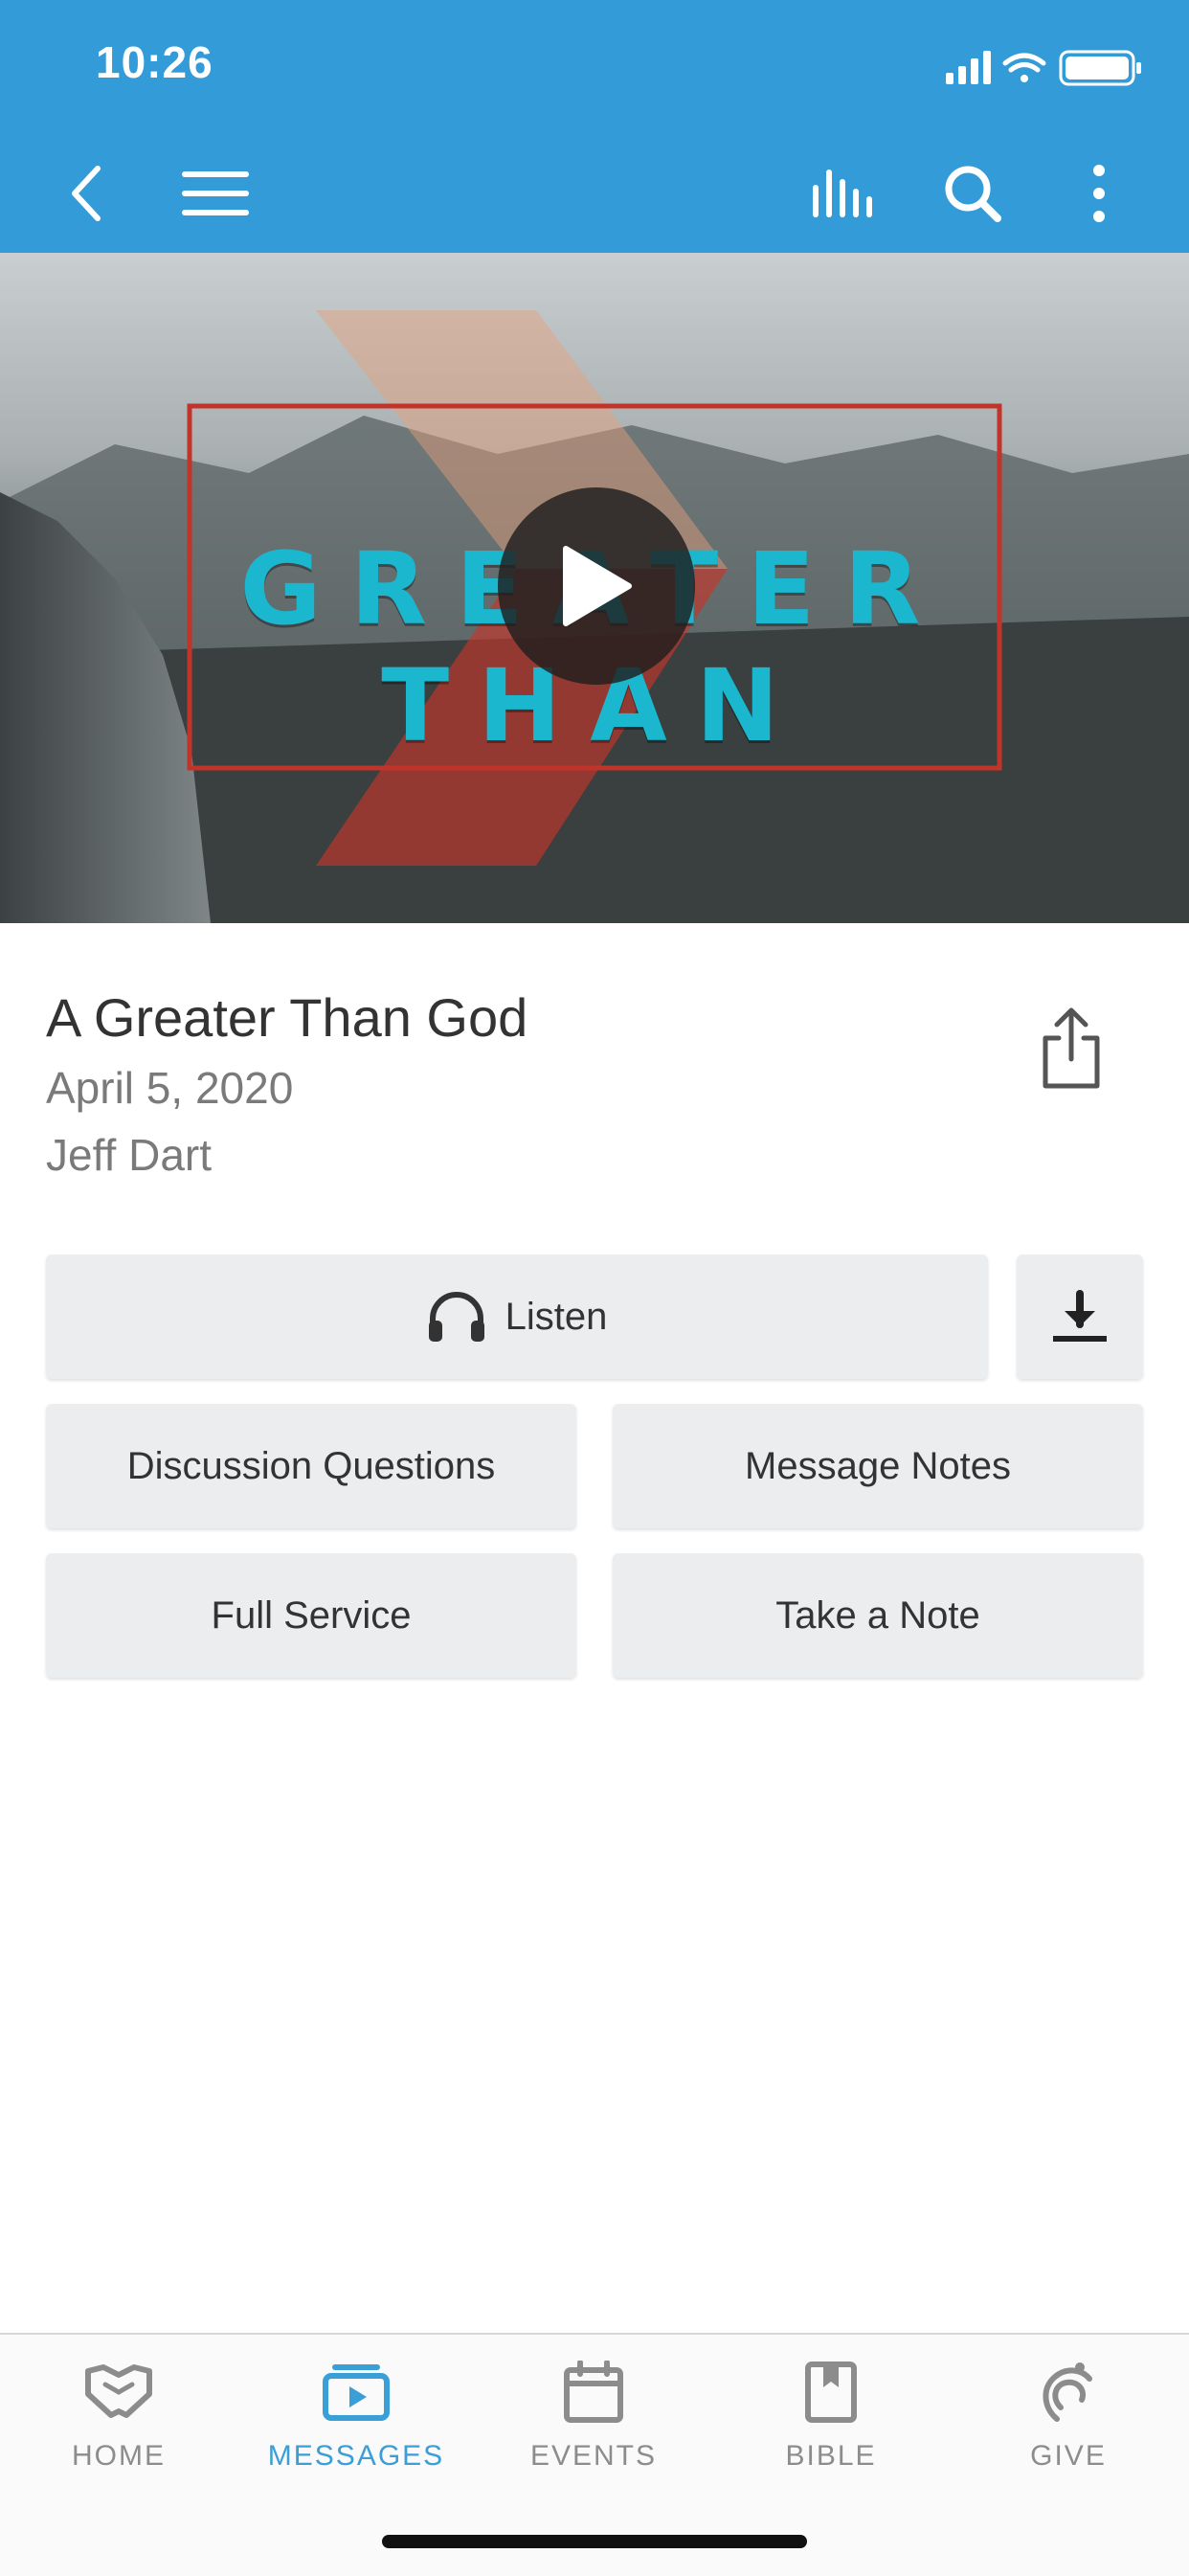 The width and height of the screenshot is (1189, 2576). I want to click on more-button, so click(1099, 193).